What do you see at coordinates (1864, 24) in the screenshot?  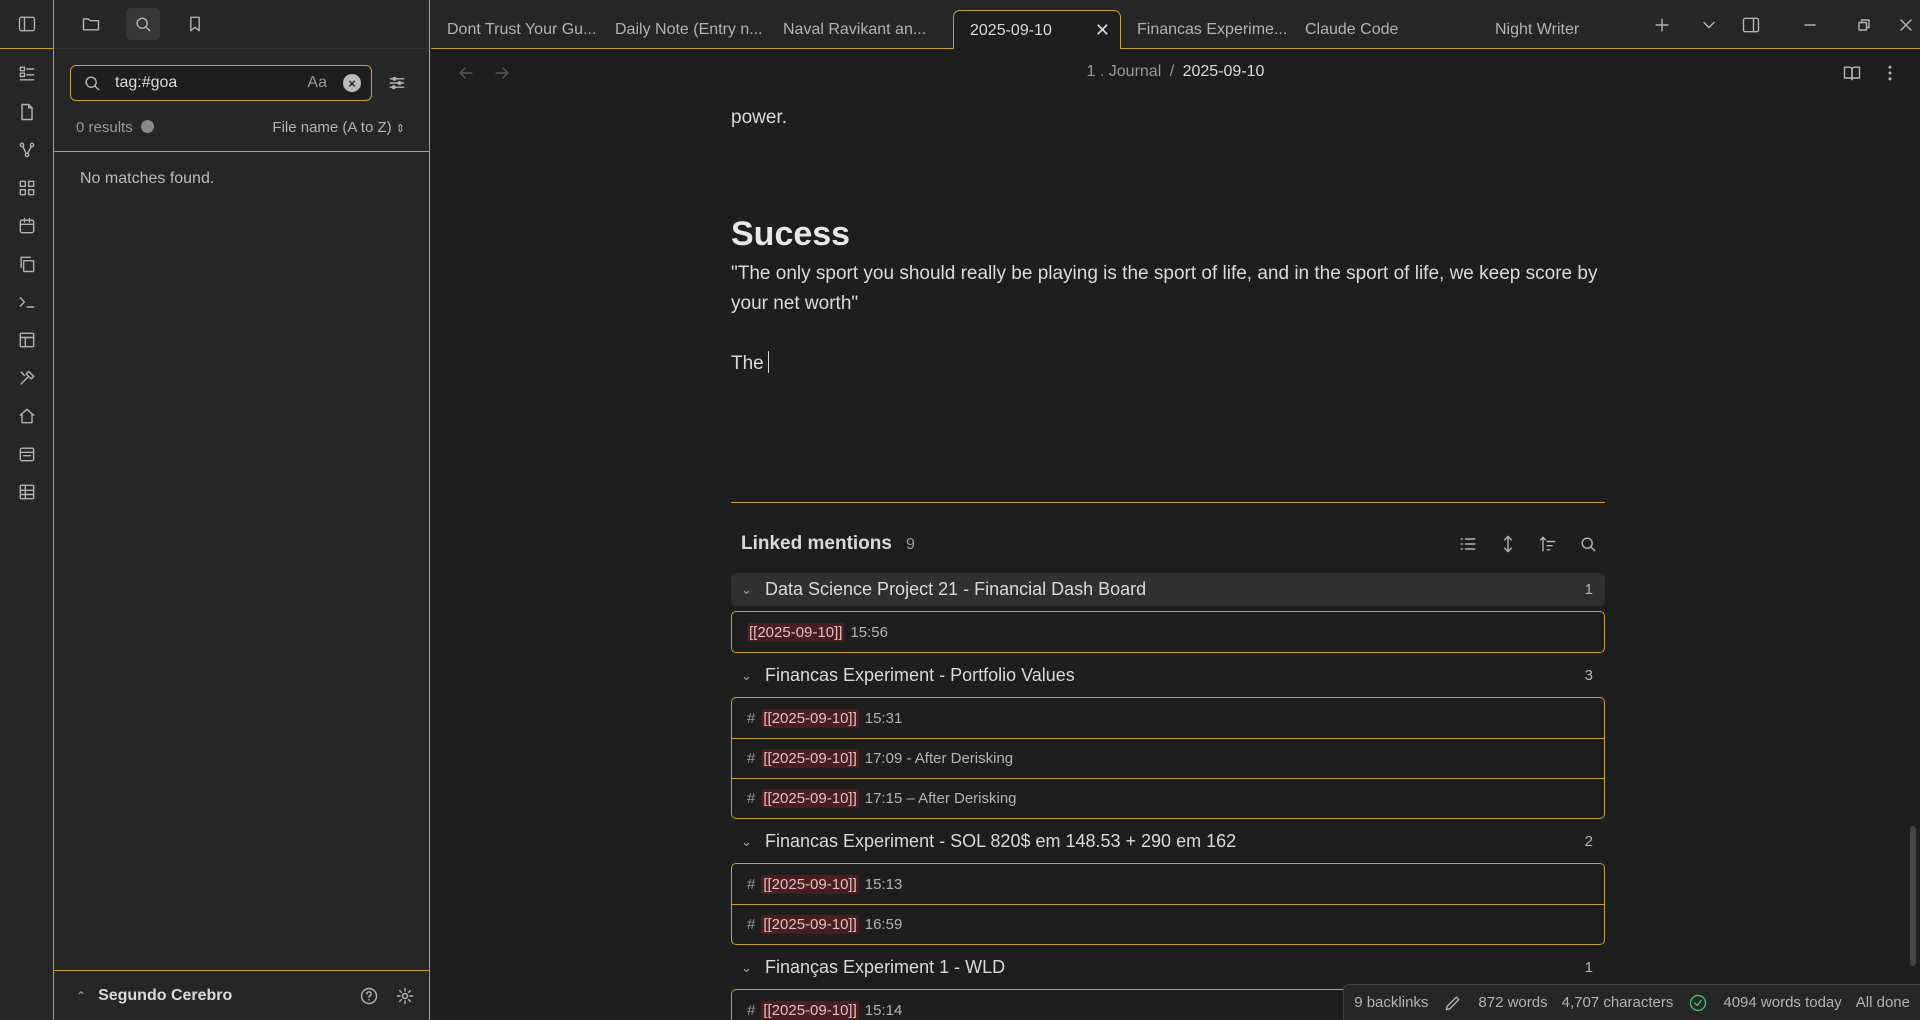 I see `restore-button` at bounding box center [1864, 24].